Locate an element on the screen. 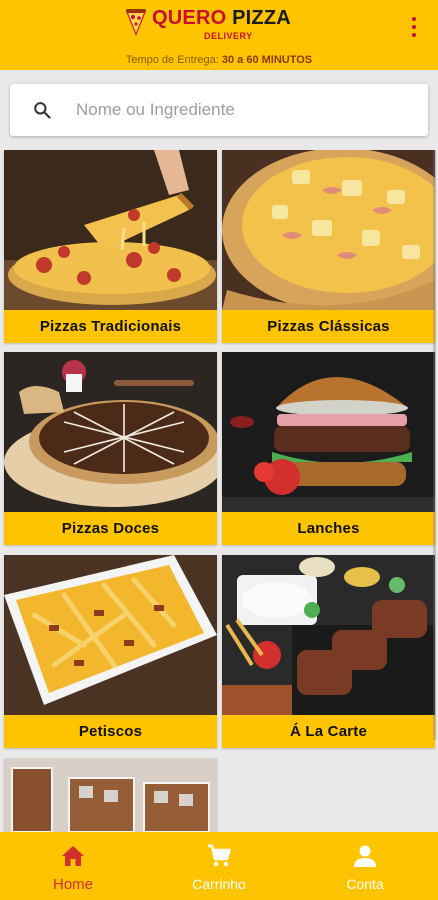 Image resolution: width=438 pixels, height=900 pixels. category-card-pizzas-tradicionais: Pizzas Tradicionais is located at coordinates (110, 246).